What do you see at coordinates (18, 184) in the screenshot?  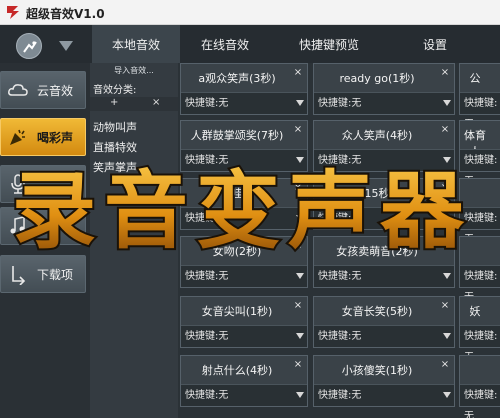 I see `microphone-icon` at bounding box center [18, 184].